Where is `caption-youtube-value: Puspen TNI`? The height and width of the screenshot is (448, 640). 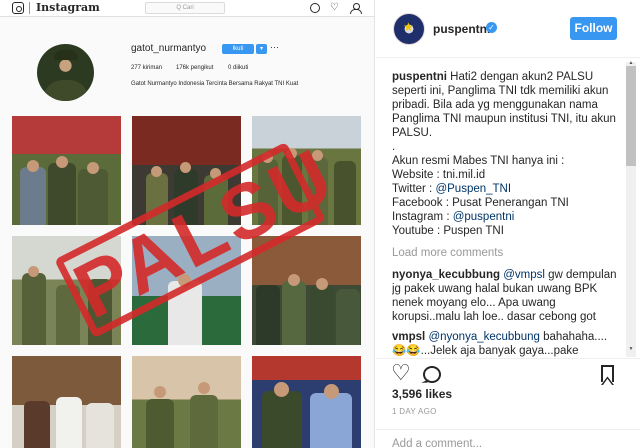
caption-youtube-value: Puspen TNI is located at coordinates (473, 231).